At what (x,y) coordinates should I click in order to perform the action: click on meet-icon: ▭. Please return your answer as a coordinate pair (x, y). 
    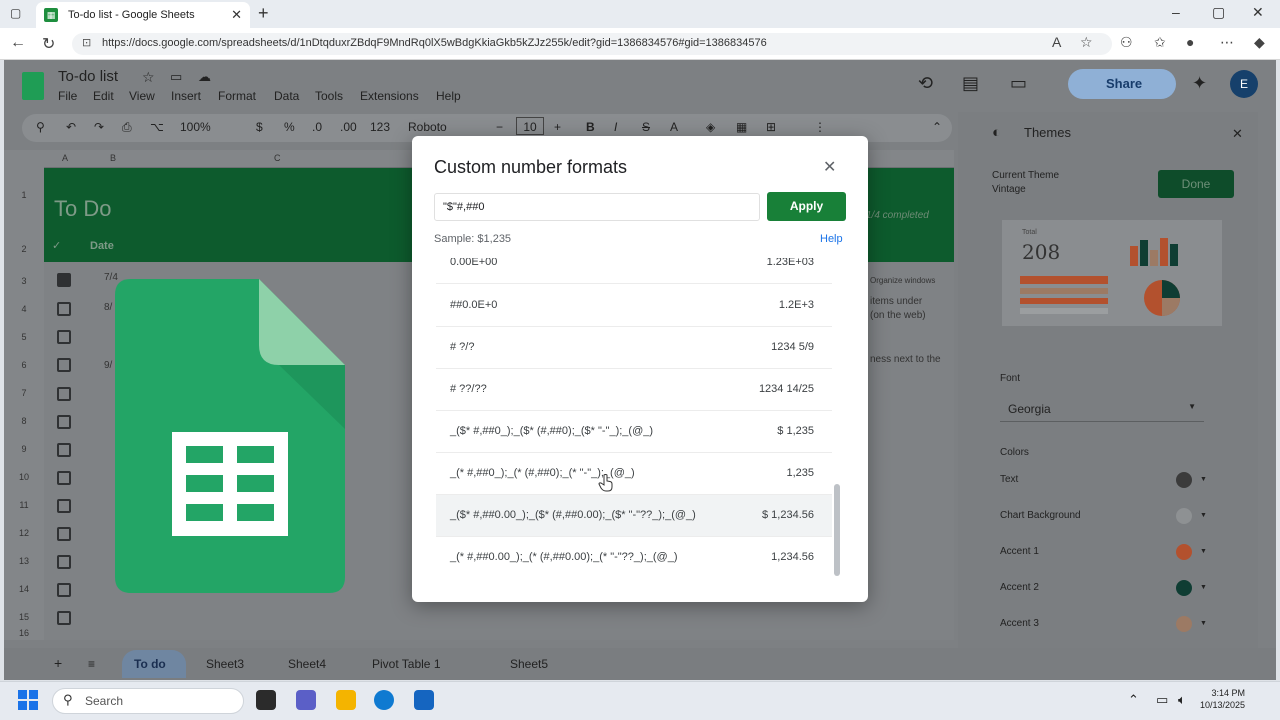
    Looking at the image, I should click on (1018, 83).